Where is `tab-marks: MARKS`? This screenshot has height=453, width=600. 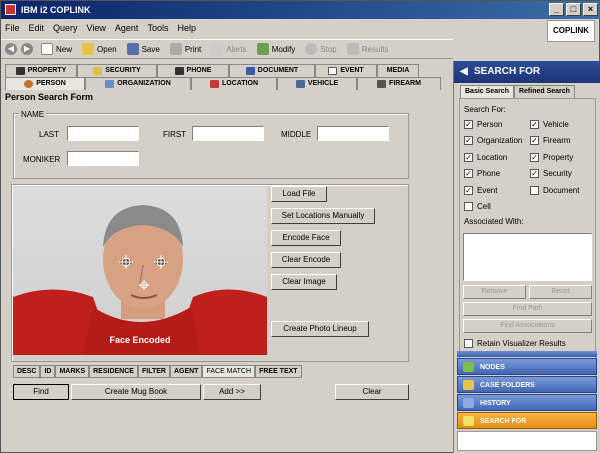
tab-marks: MARKS is located at coordinates (72, 371).